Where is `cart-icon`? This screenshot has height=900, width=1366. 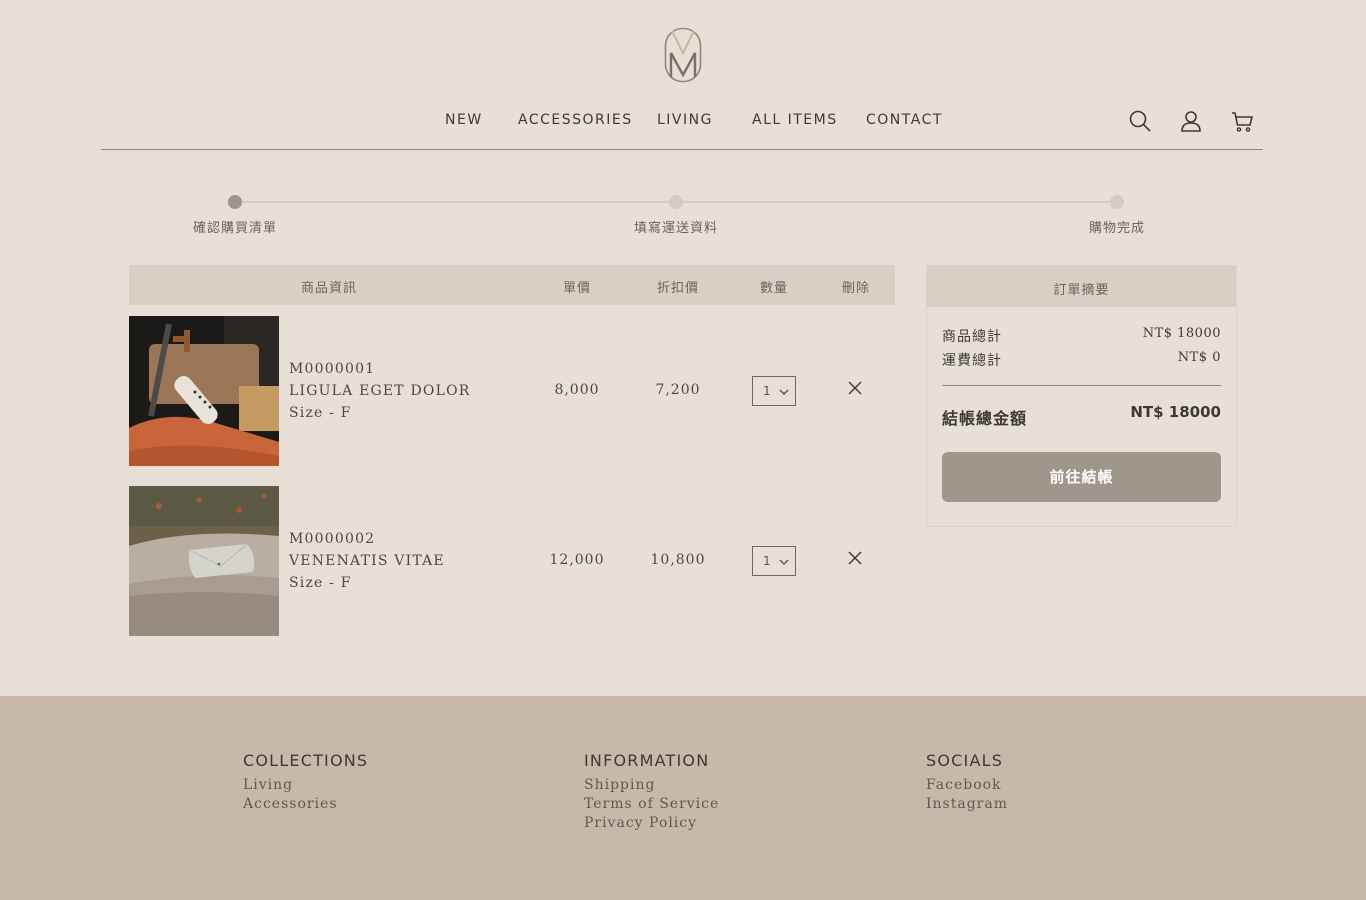 cart-icon is located at coordinates (1242, 121).